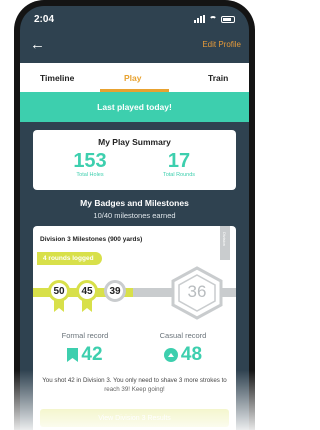  What do you see at coordinates (179, 175) in the screenshot?
I see `total-rounds-label: Total Rounds` at bounding box center [179, 175].